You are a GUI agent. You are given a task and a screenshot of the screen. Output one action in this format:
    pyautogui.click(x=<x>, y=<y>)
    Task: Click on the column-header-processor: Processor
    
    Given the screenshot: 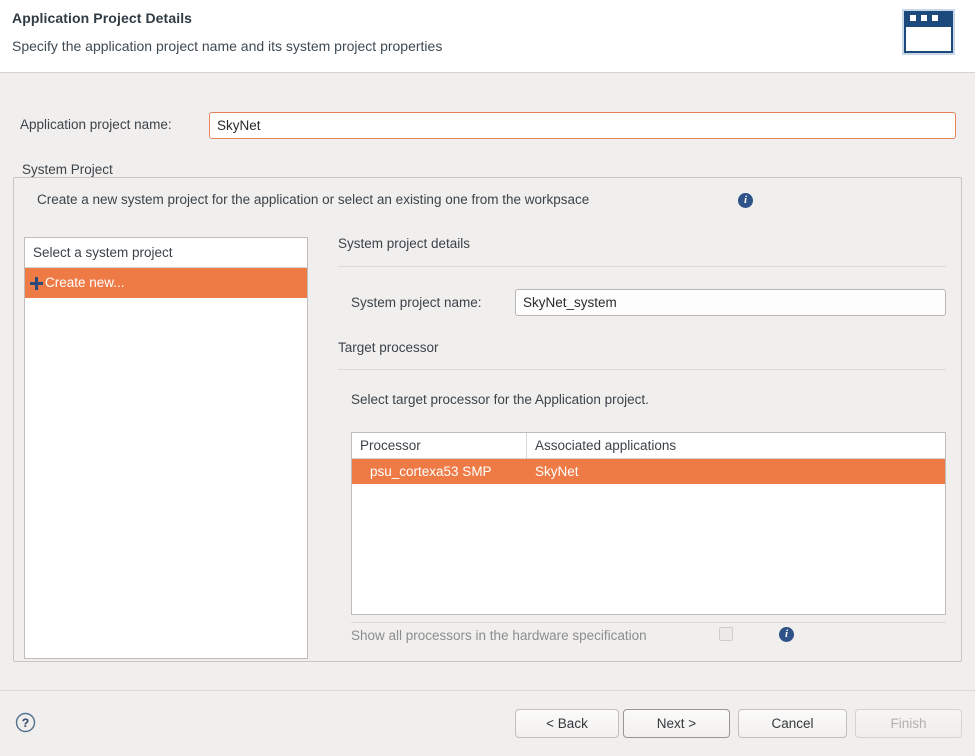 What is the action you would take?
    pyautogui.click(x=439, y=445)
    